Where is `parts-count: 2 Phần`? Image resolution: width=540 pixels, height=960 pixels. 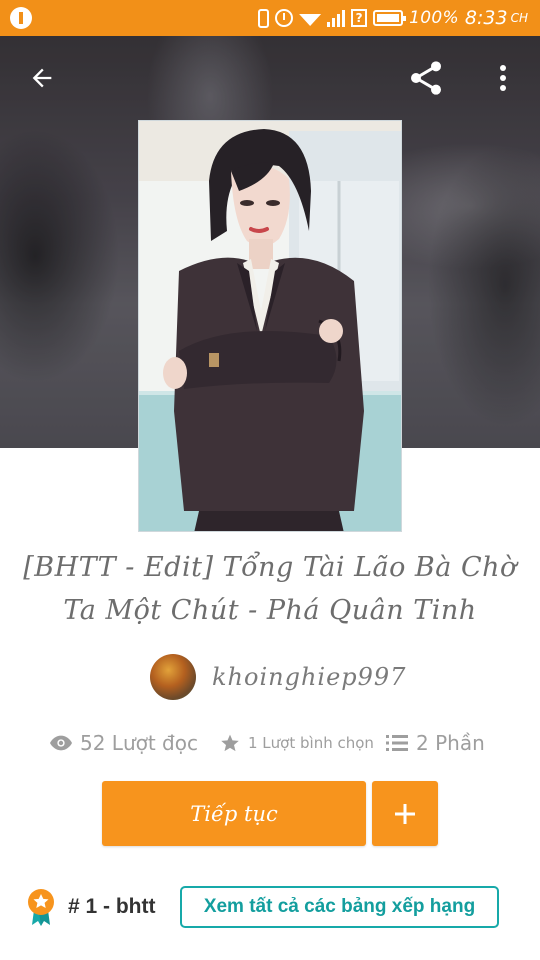 parts-count: 2 Phần is located at coordinates (450, 743).